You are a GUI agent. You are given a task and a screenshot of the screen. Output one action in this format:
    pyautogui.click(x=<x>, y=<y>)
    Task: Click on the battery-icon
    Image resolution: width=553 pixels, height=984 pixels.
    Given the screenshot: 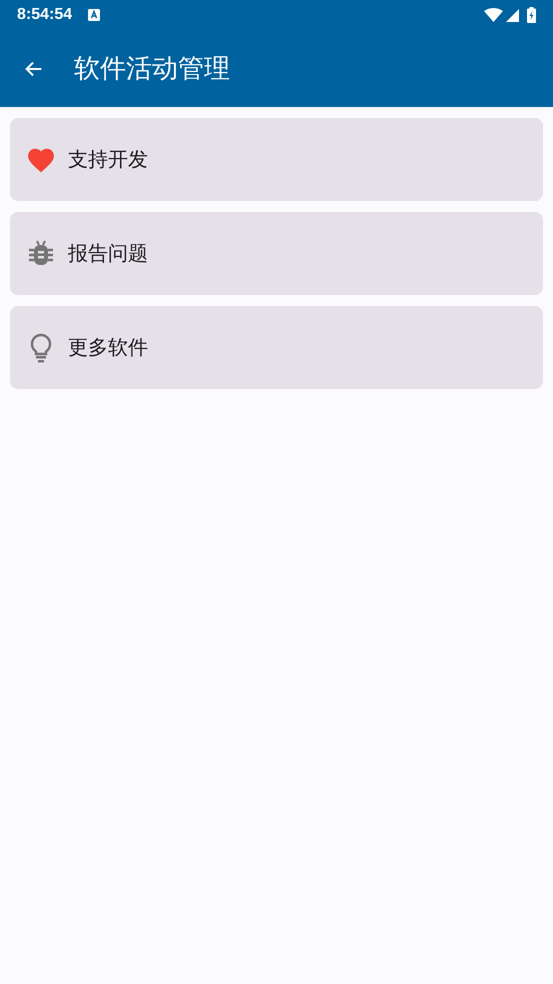 What is the action you would take?
    pyautogui.click(x=531, y=15)
    